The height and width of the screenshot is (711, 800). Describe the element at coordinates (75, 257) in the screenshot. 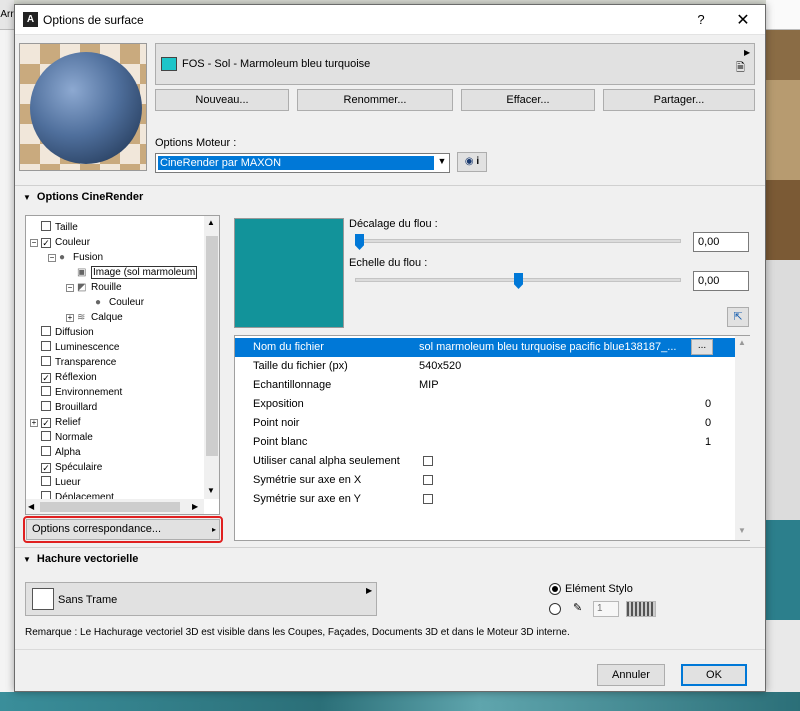

I see `tree-item: − ● Fusion` at that location.